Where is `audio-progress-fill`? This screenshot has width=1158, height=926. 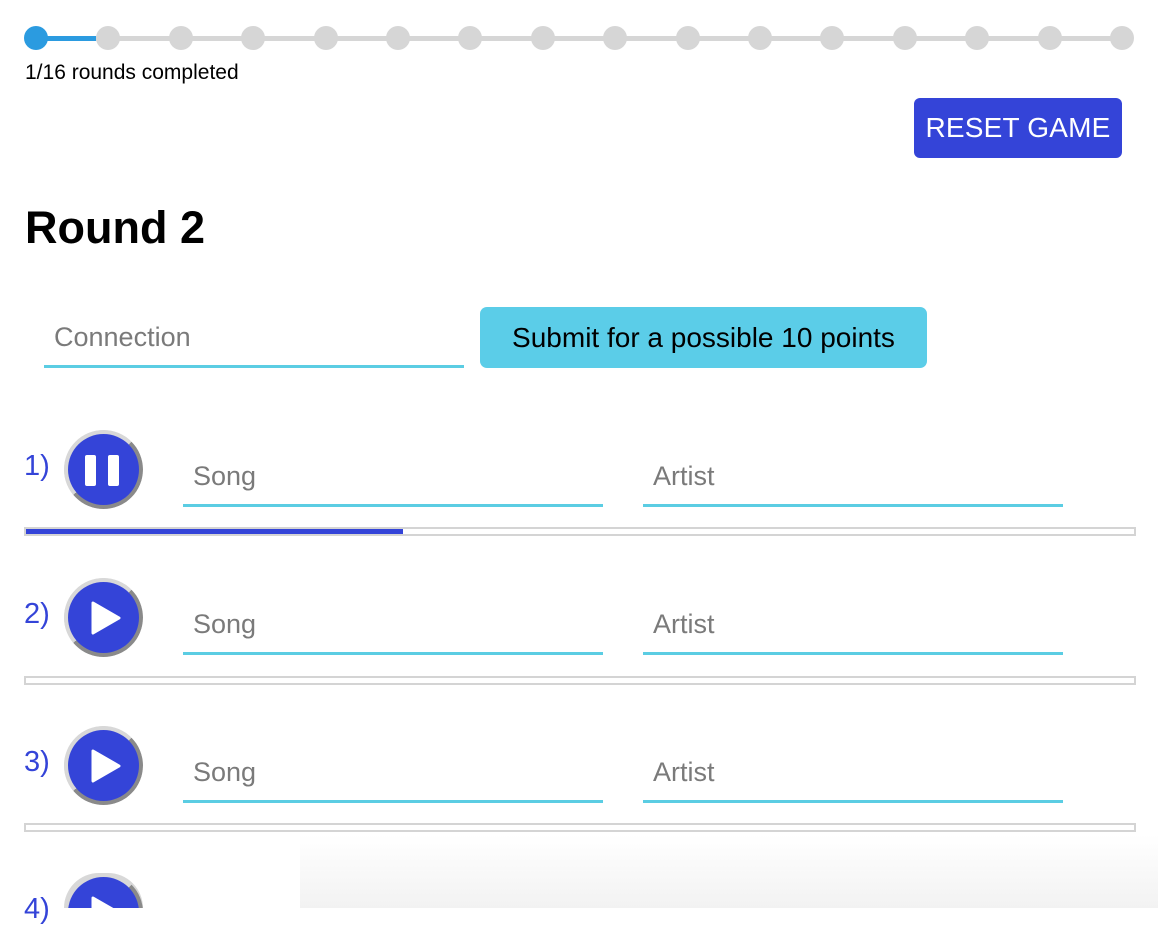 audio-progress-fill is located at coordinates (214, 531).